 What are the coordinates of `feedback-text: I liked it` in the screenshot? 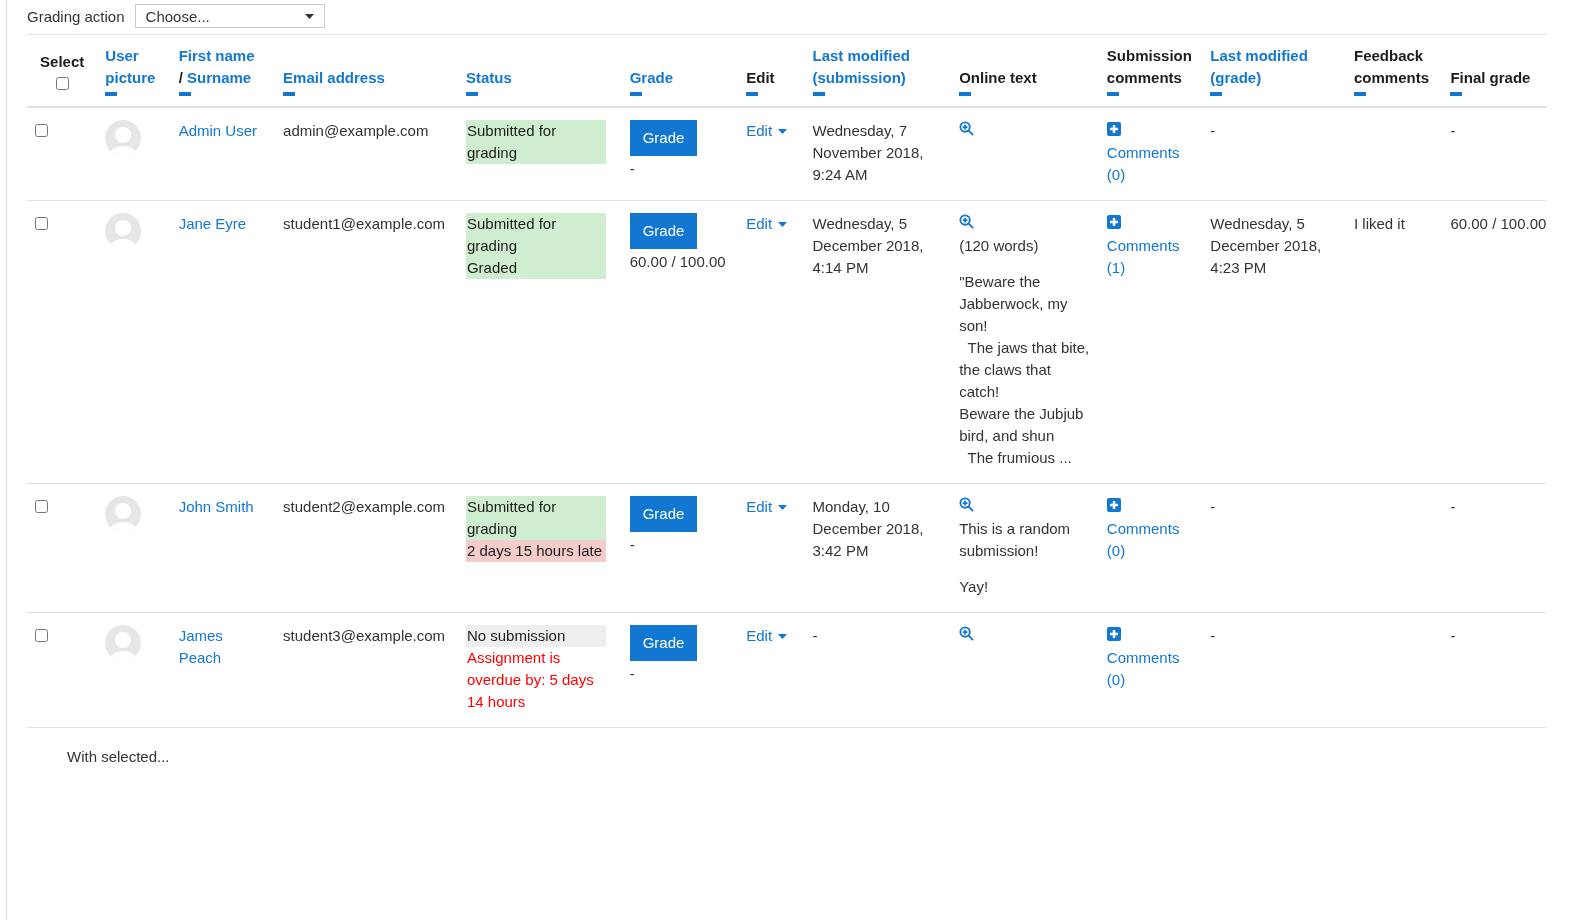 It's located at (1379, 223).